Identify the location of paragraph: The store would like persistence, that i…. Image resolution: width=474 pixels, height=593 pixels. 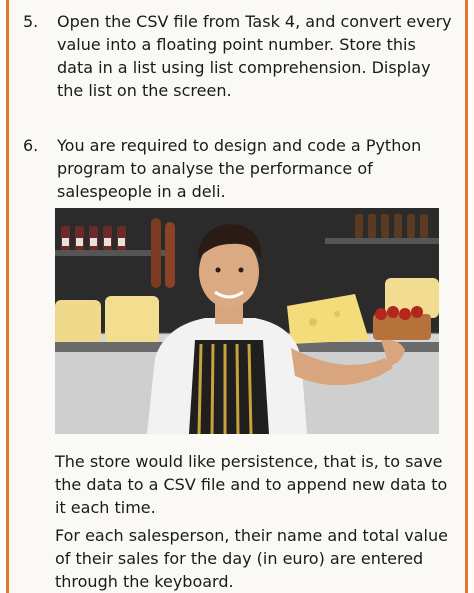
(251, 484).